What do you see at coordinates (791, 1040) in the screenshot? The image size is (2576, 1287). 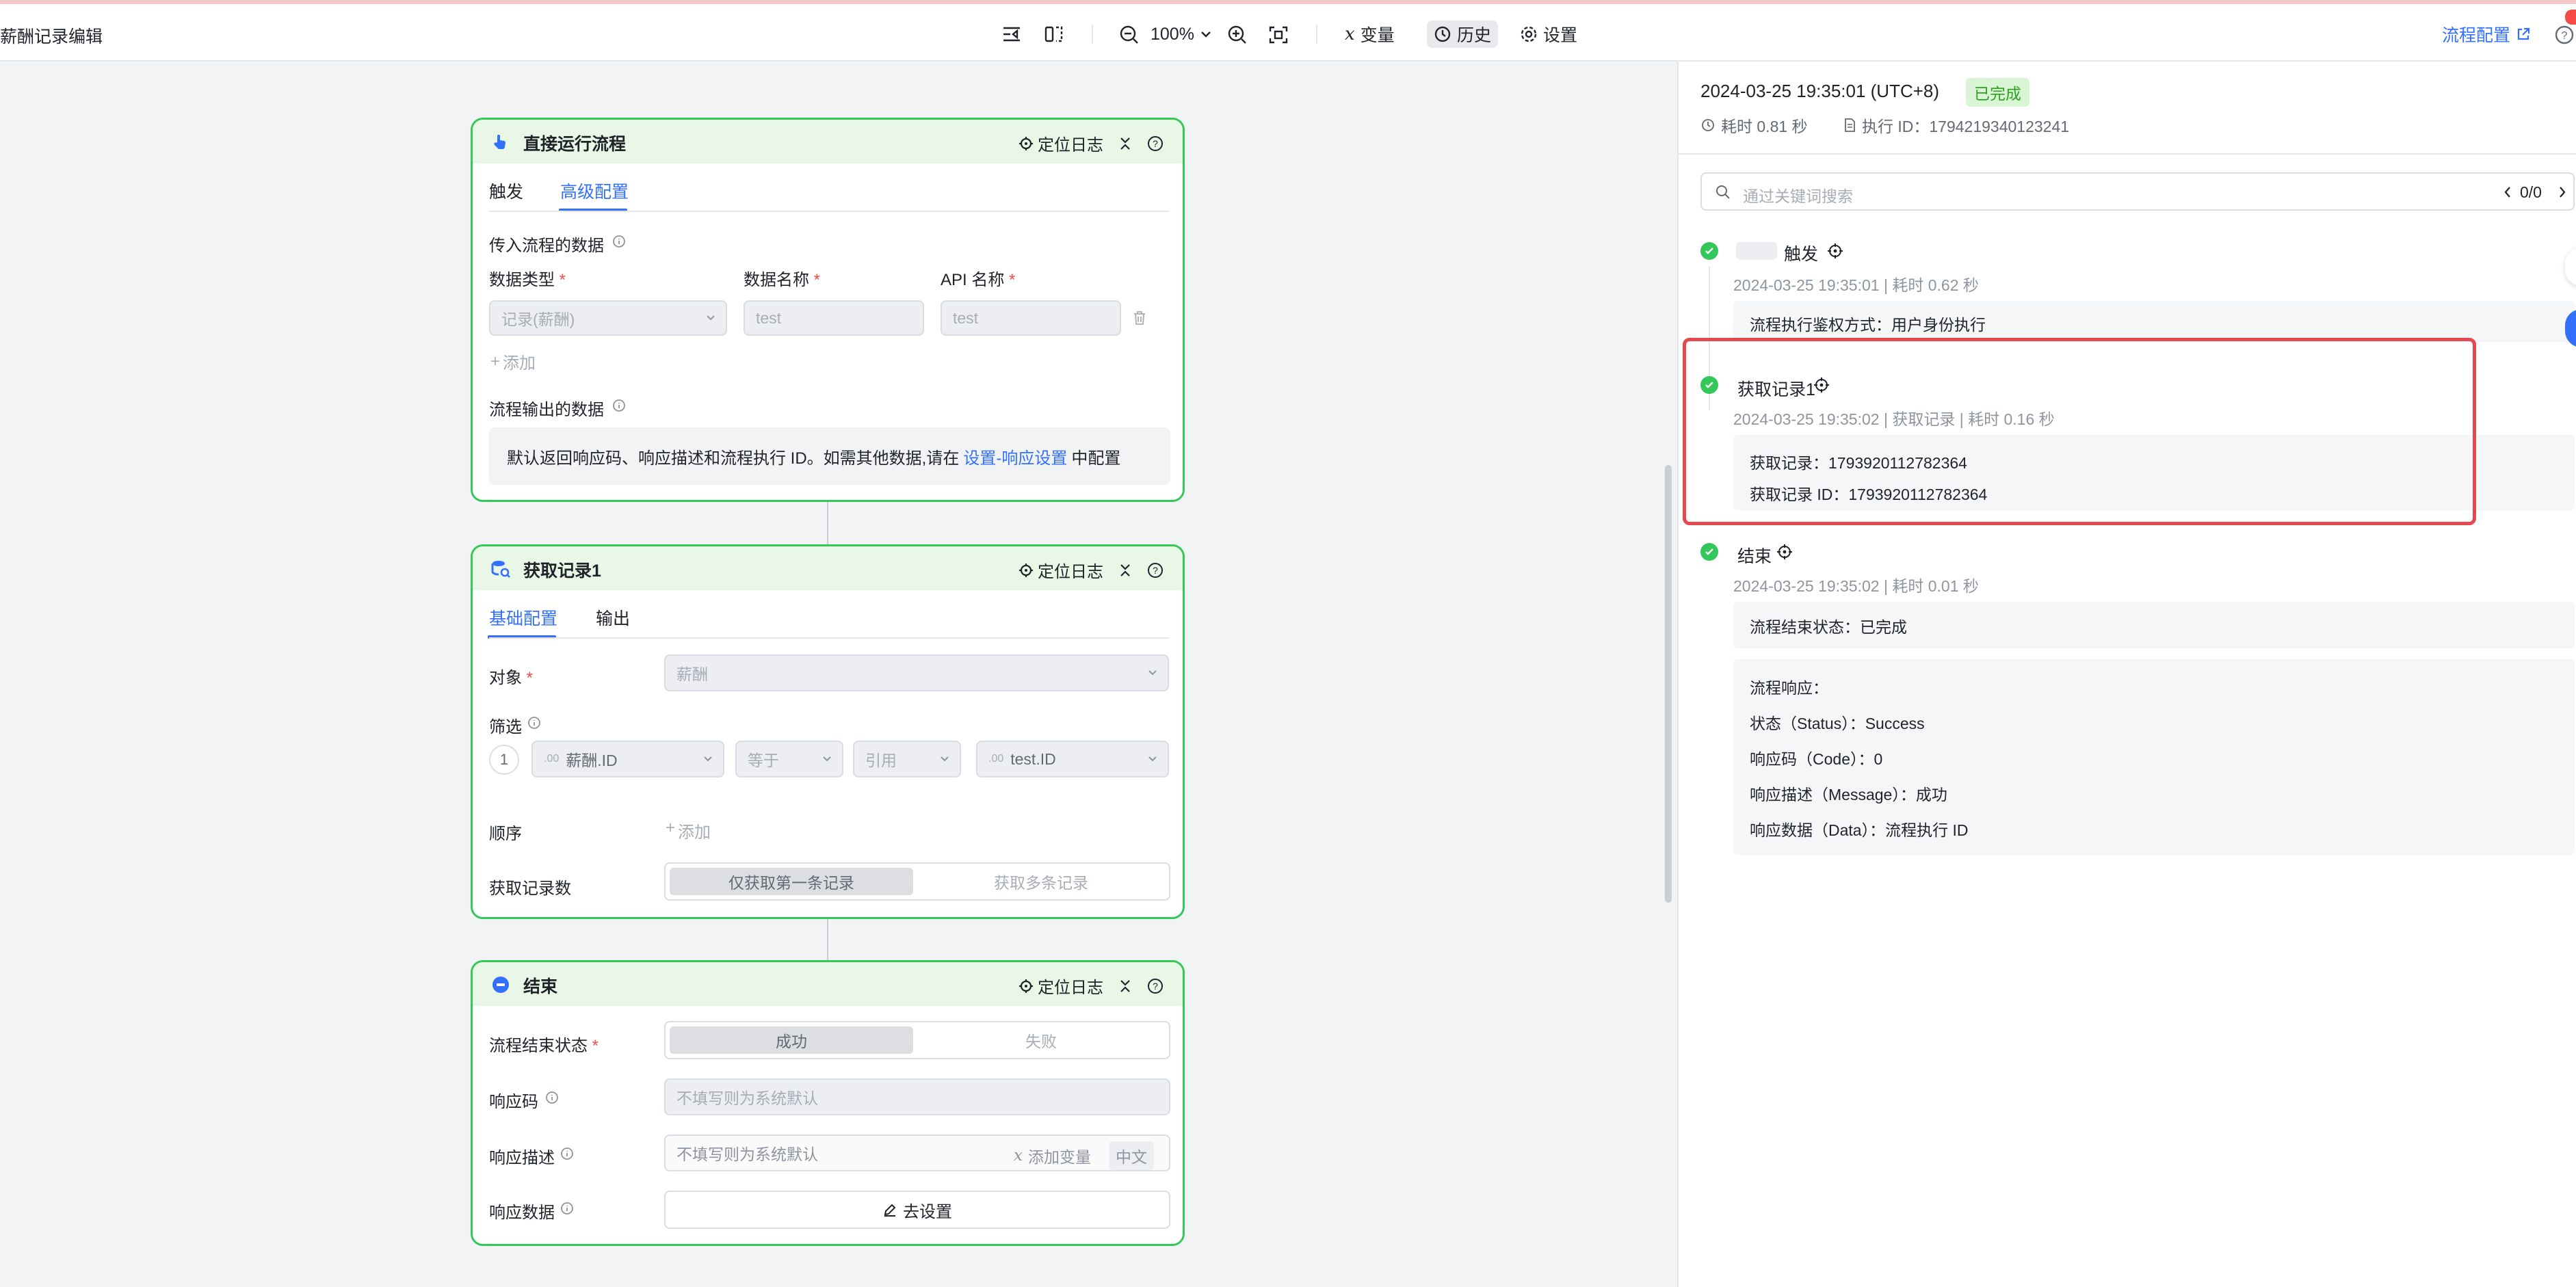 I see `status-success-option: 成功` at bounding box center [791, 1040].